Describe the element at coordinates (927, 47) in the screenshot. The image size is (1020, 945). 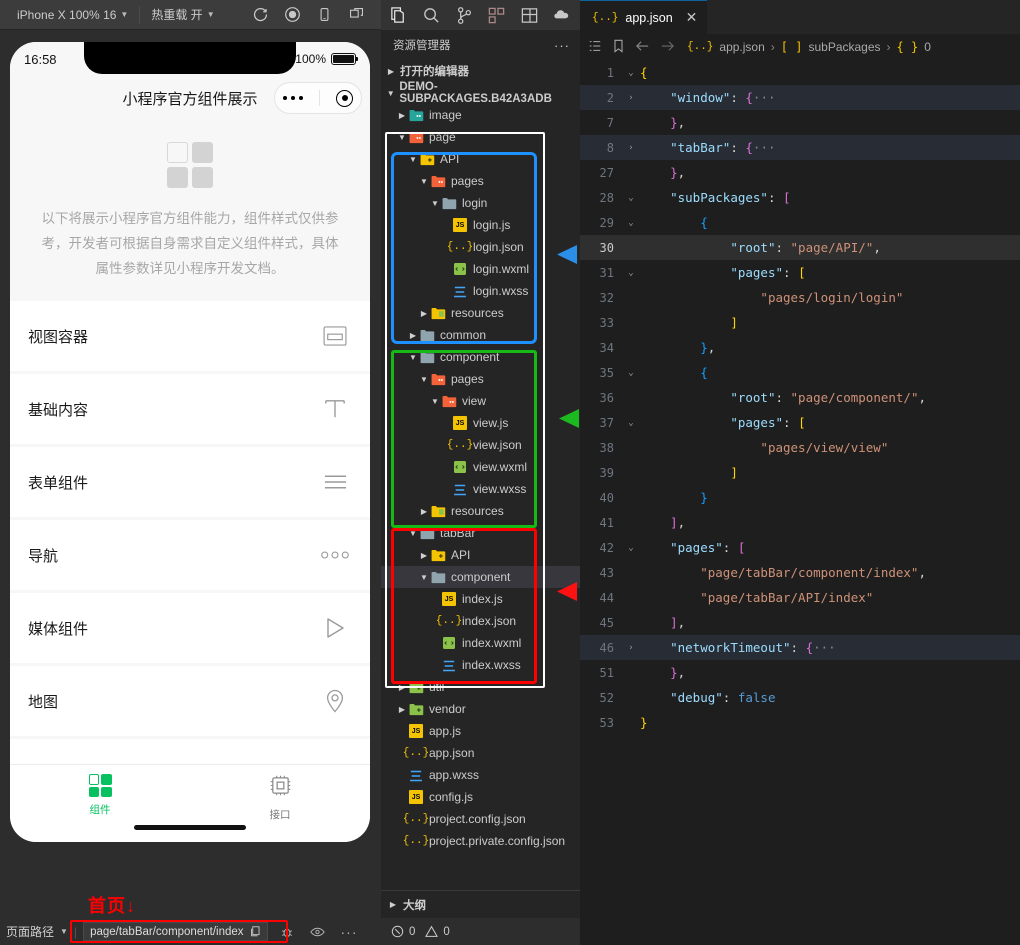
I see `breadcrumb-index: 0` at that location.